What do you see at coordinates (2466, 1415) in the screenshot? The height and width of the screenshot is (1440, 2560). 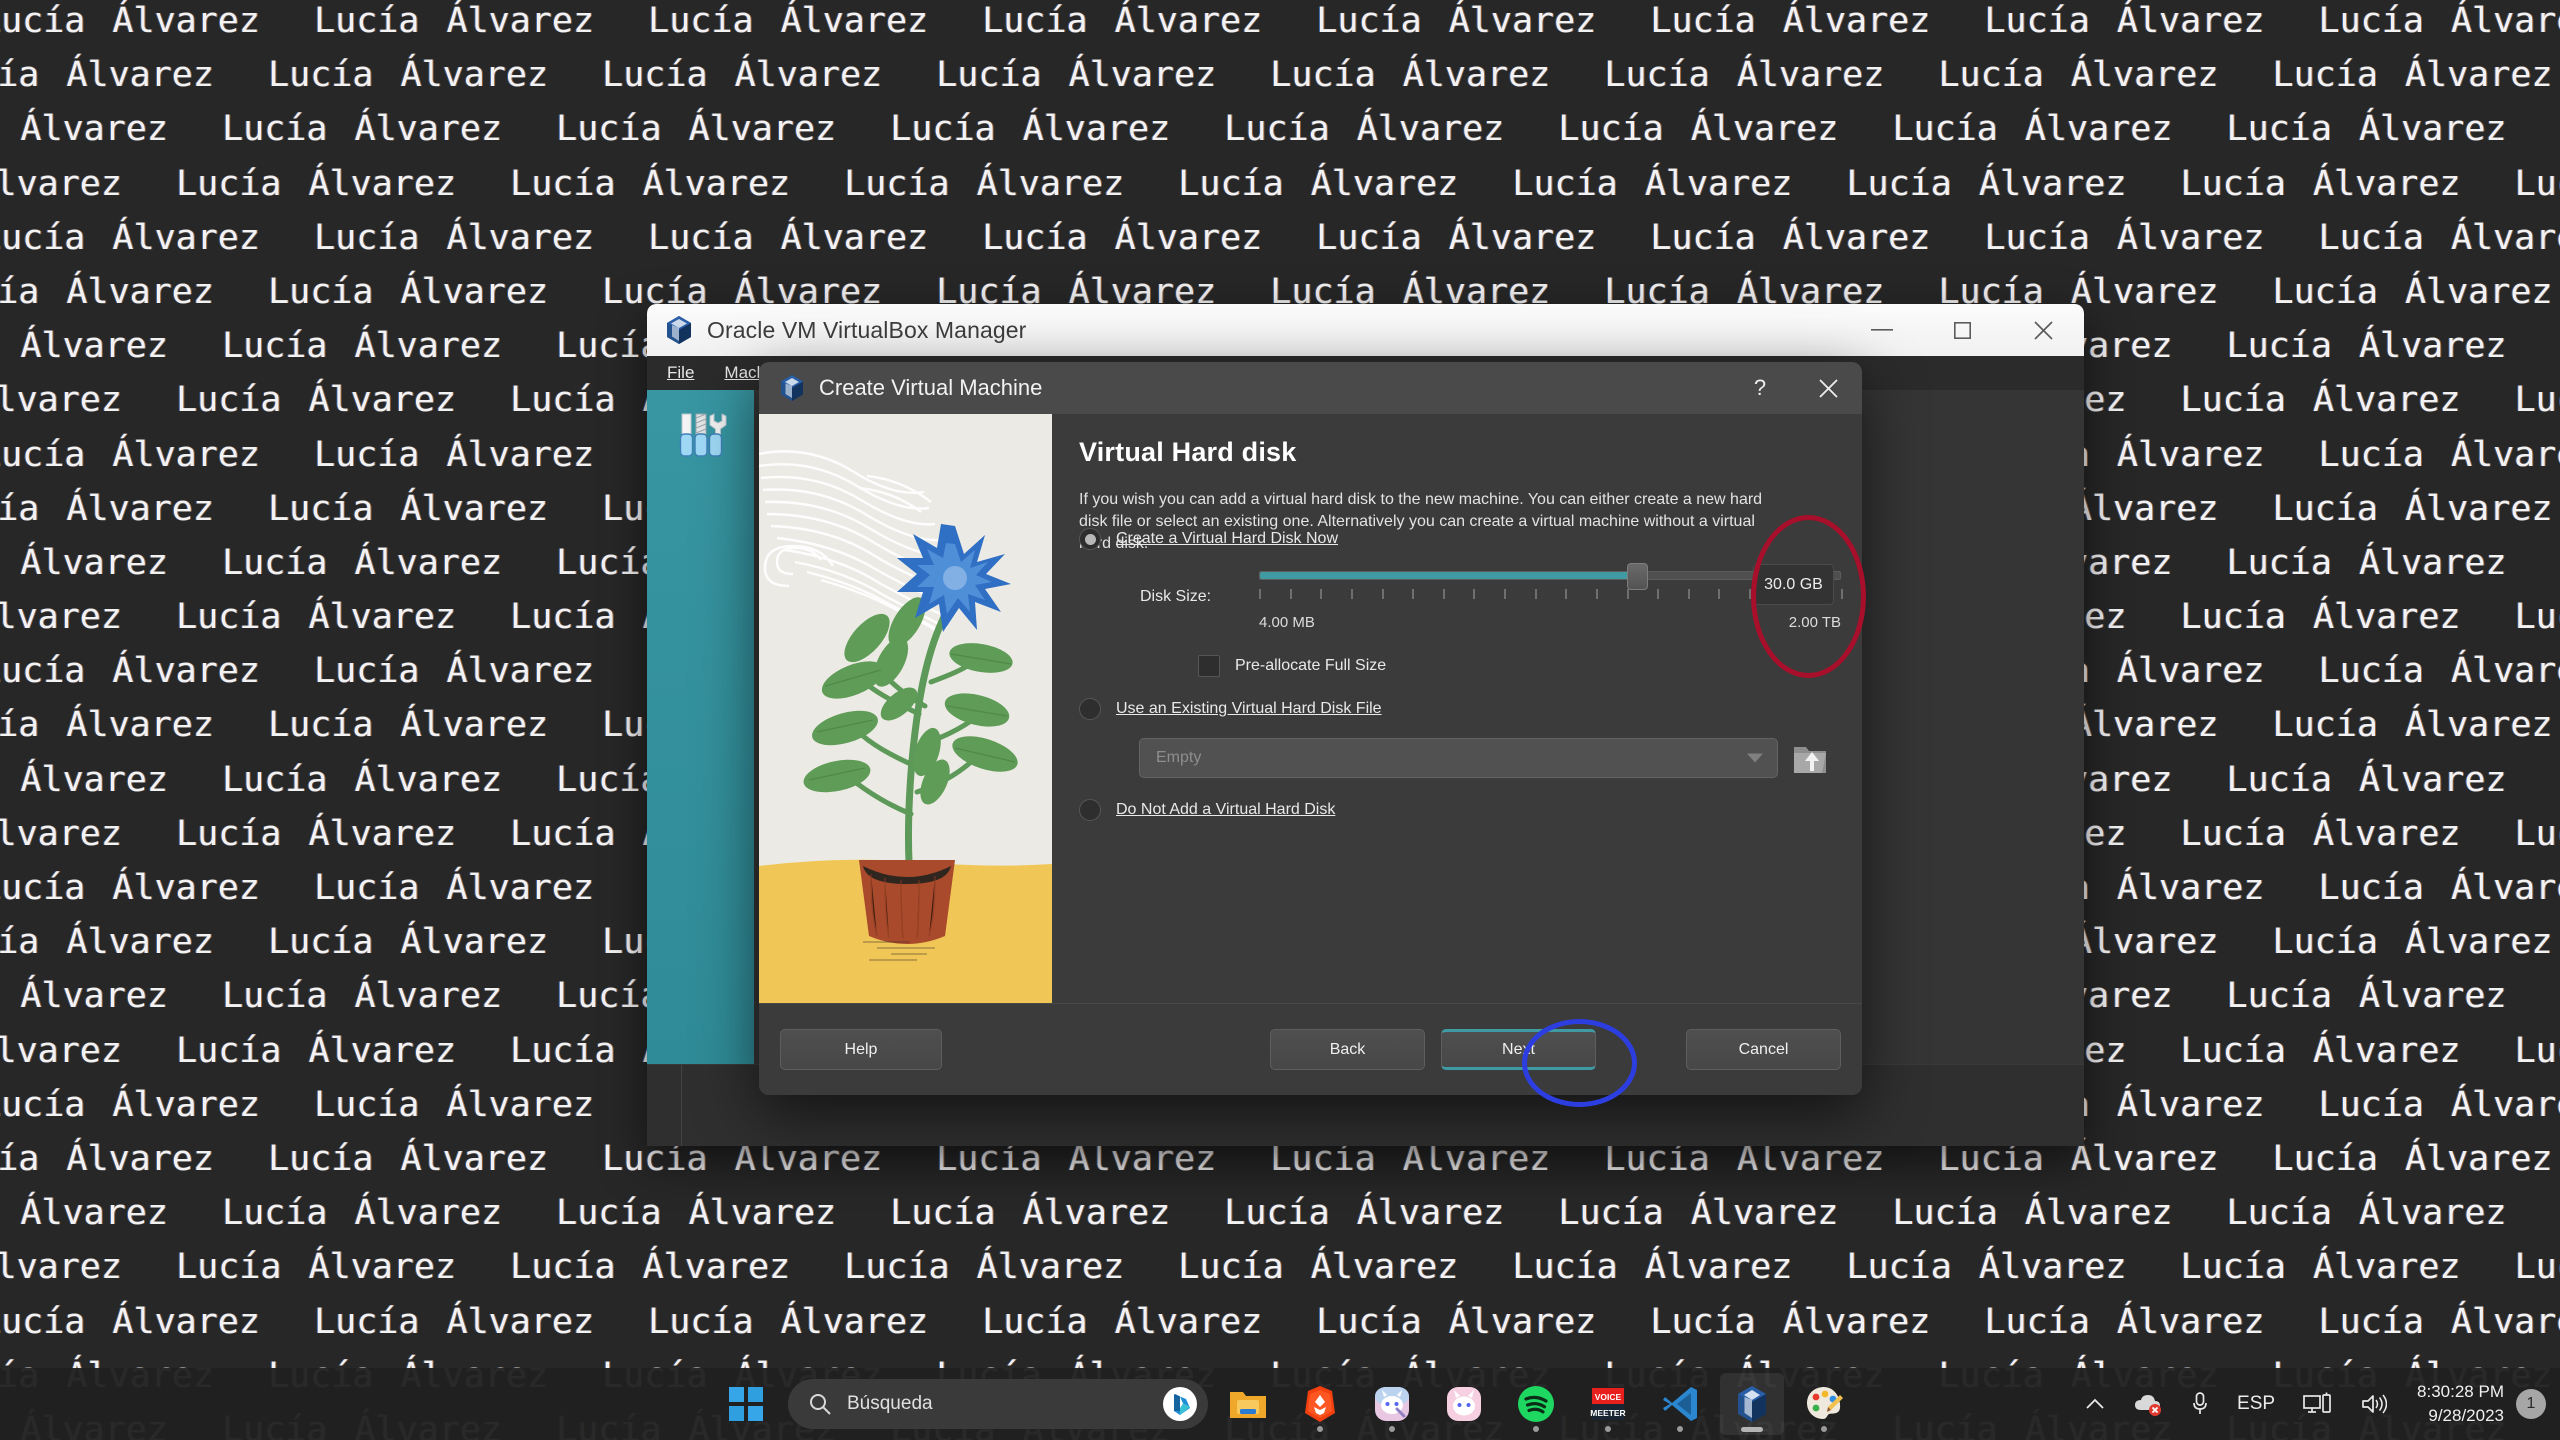 I see `clock-date: 9/28/2023` at bounding box center [2466, 1415].